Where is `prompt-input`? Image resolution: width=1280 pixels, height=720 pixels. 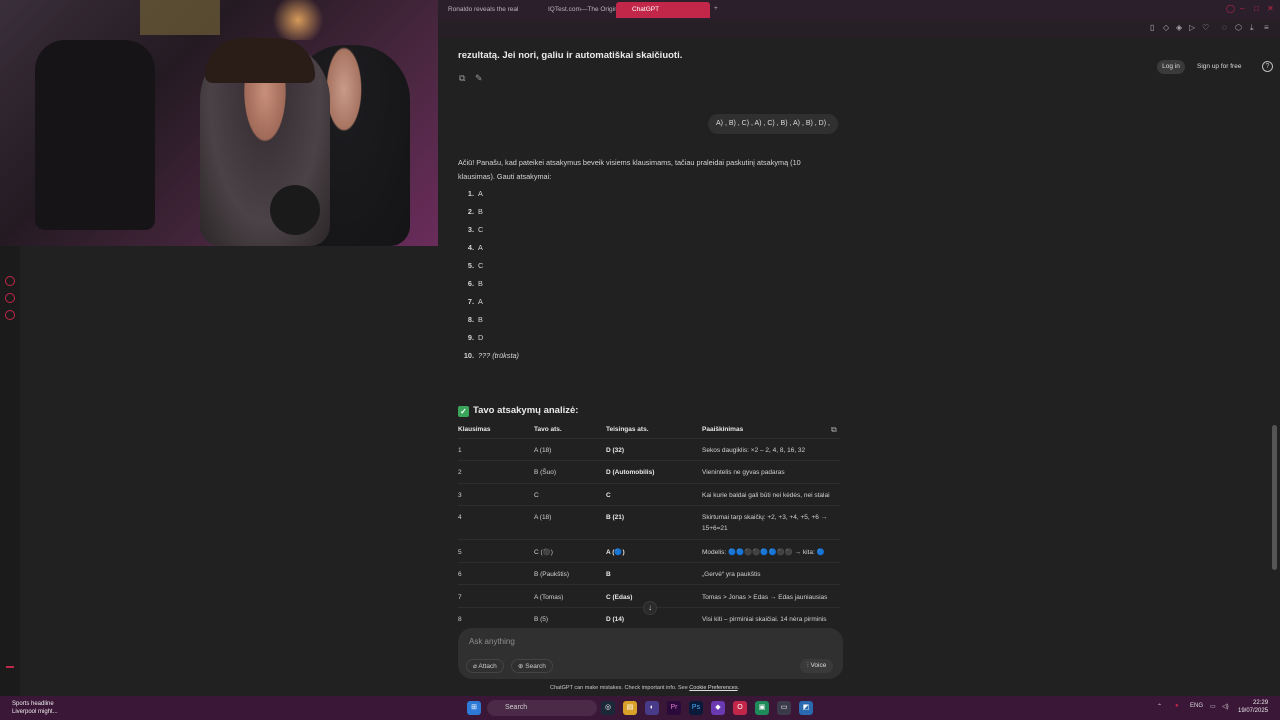
prompt-input is located at coordinates (619, 641).